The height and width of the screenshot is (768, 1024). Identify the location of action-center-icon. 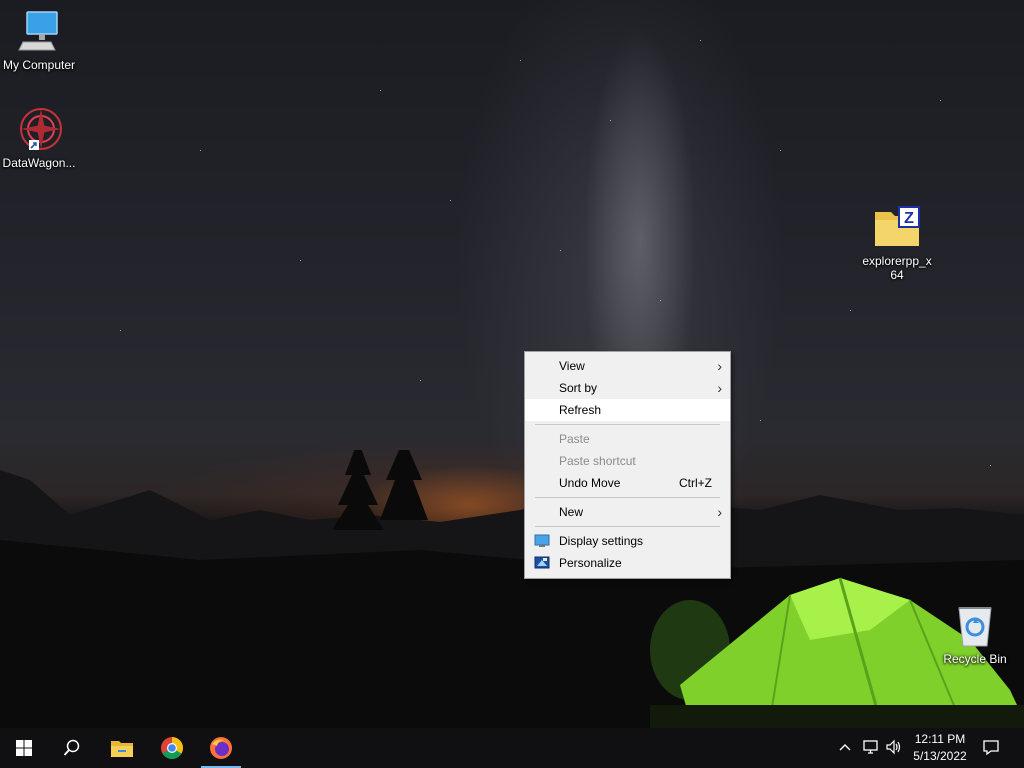
(991, 748).